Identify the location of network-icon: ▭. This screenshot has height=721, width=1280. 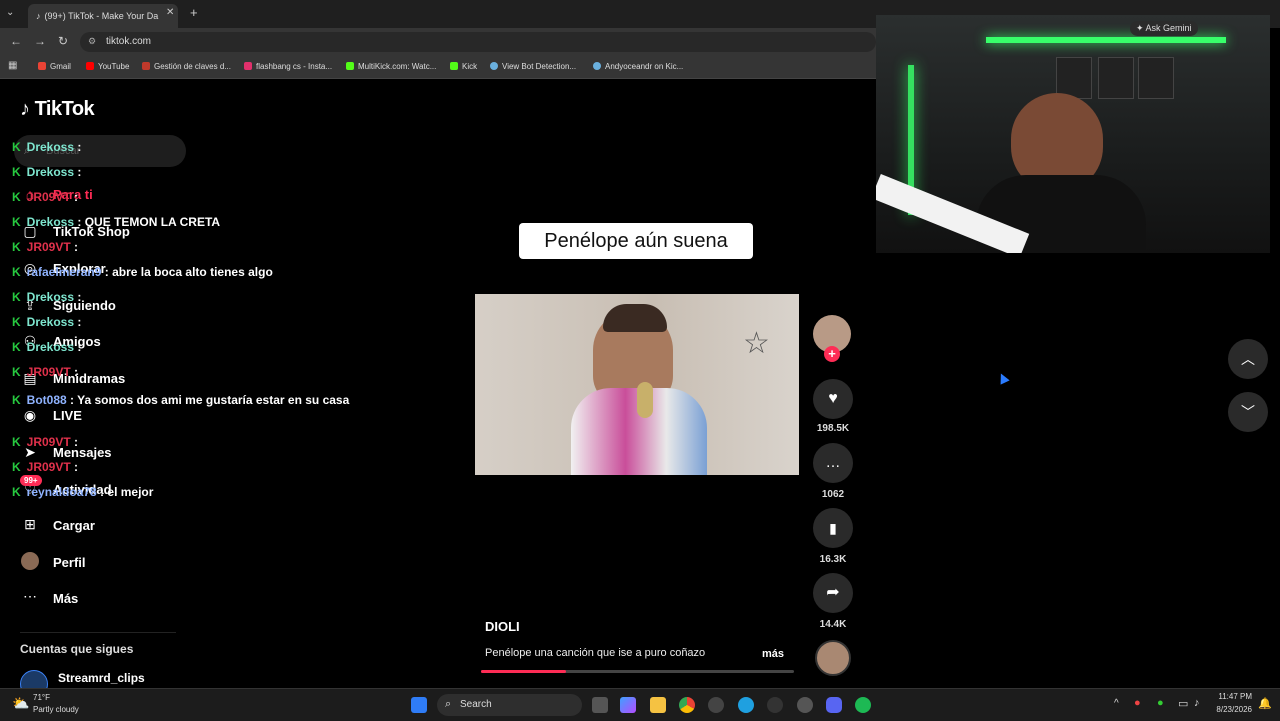
(1183, 703).